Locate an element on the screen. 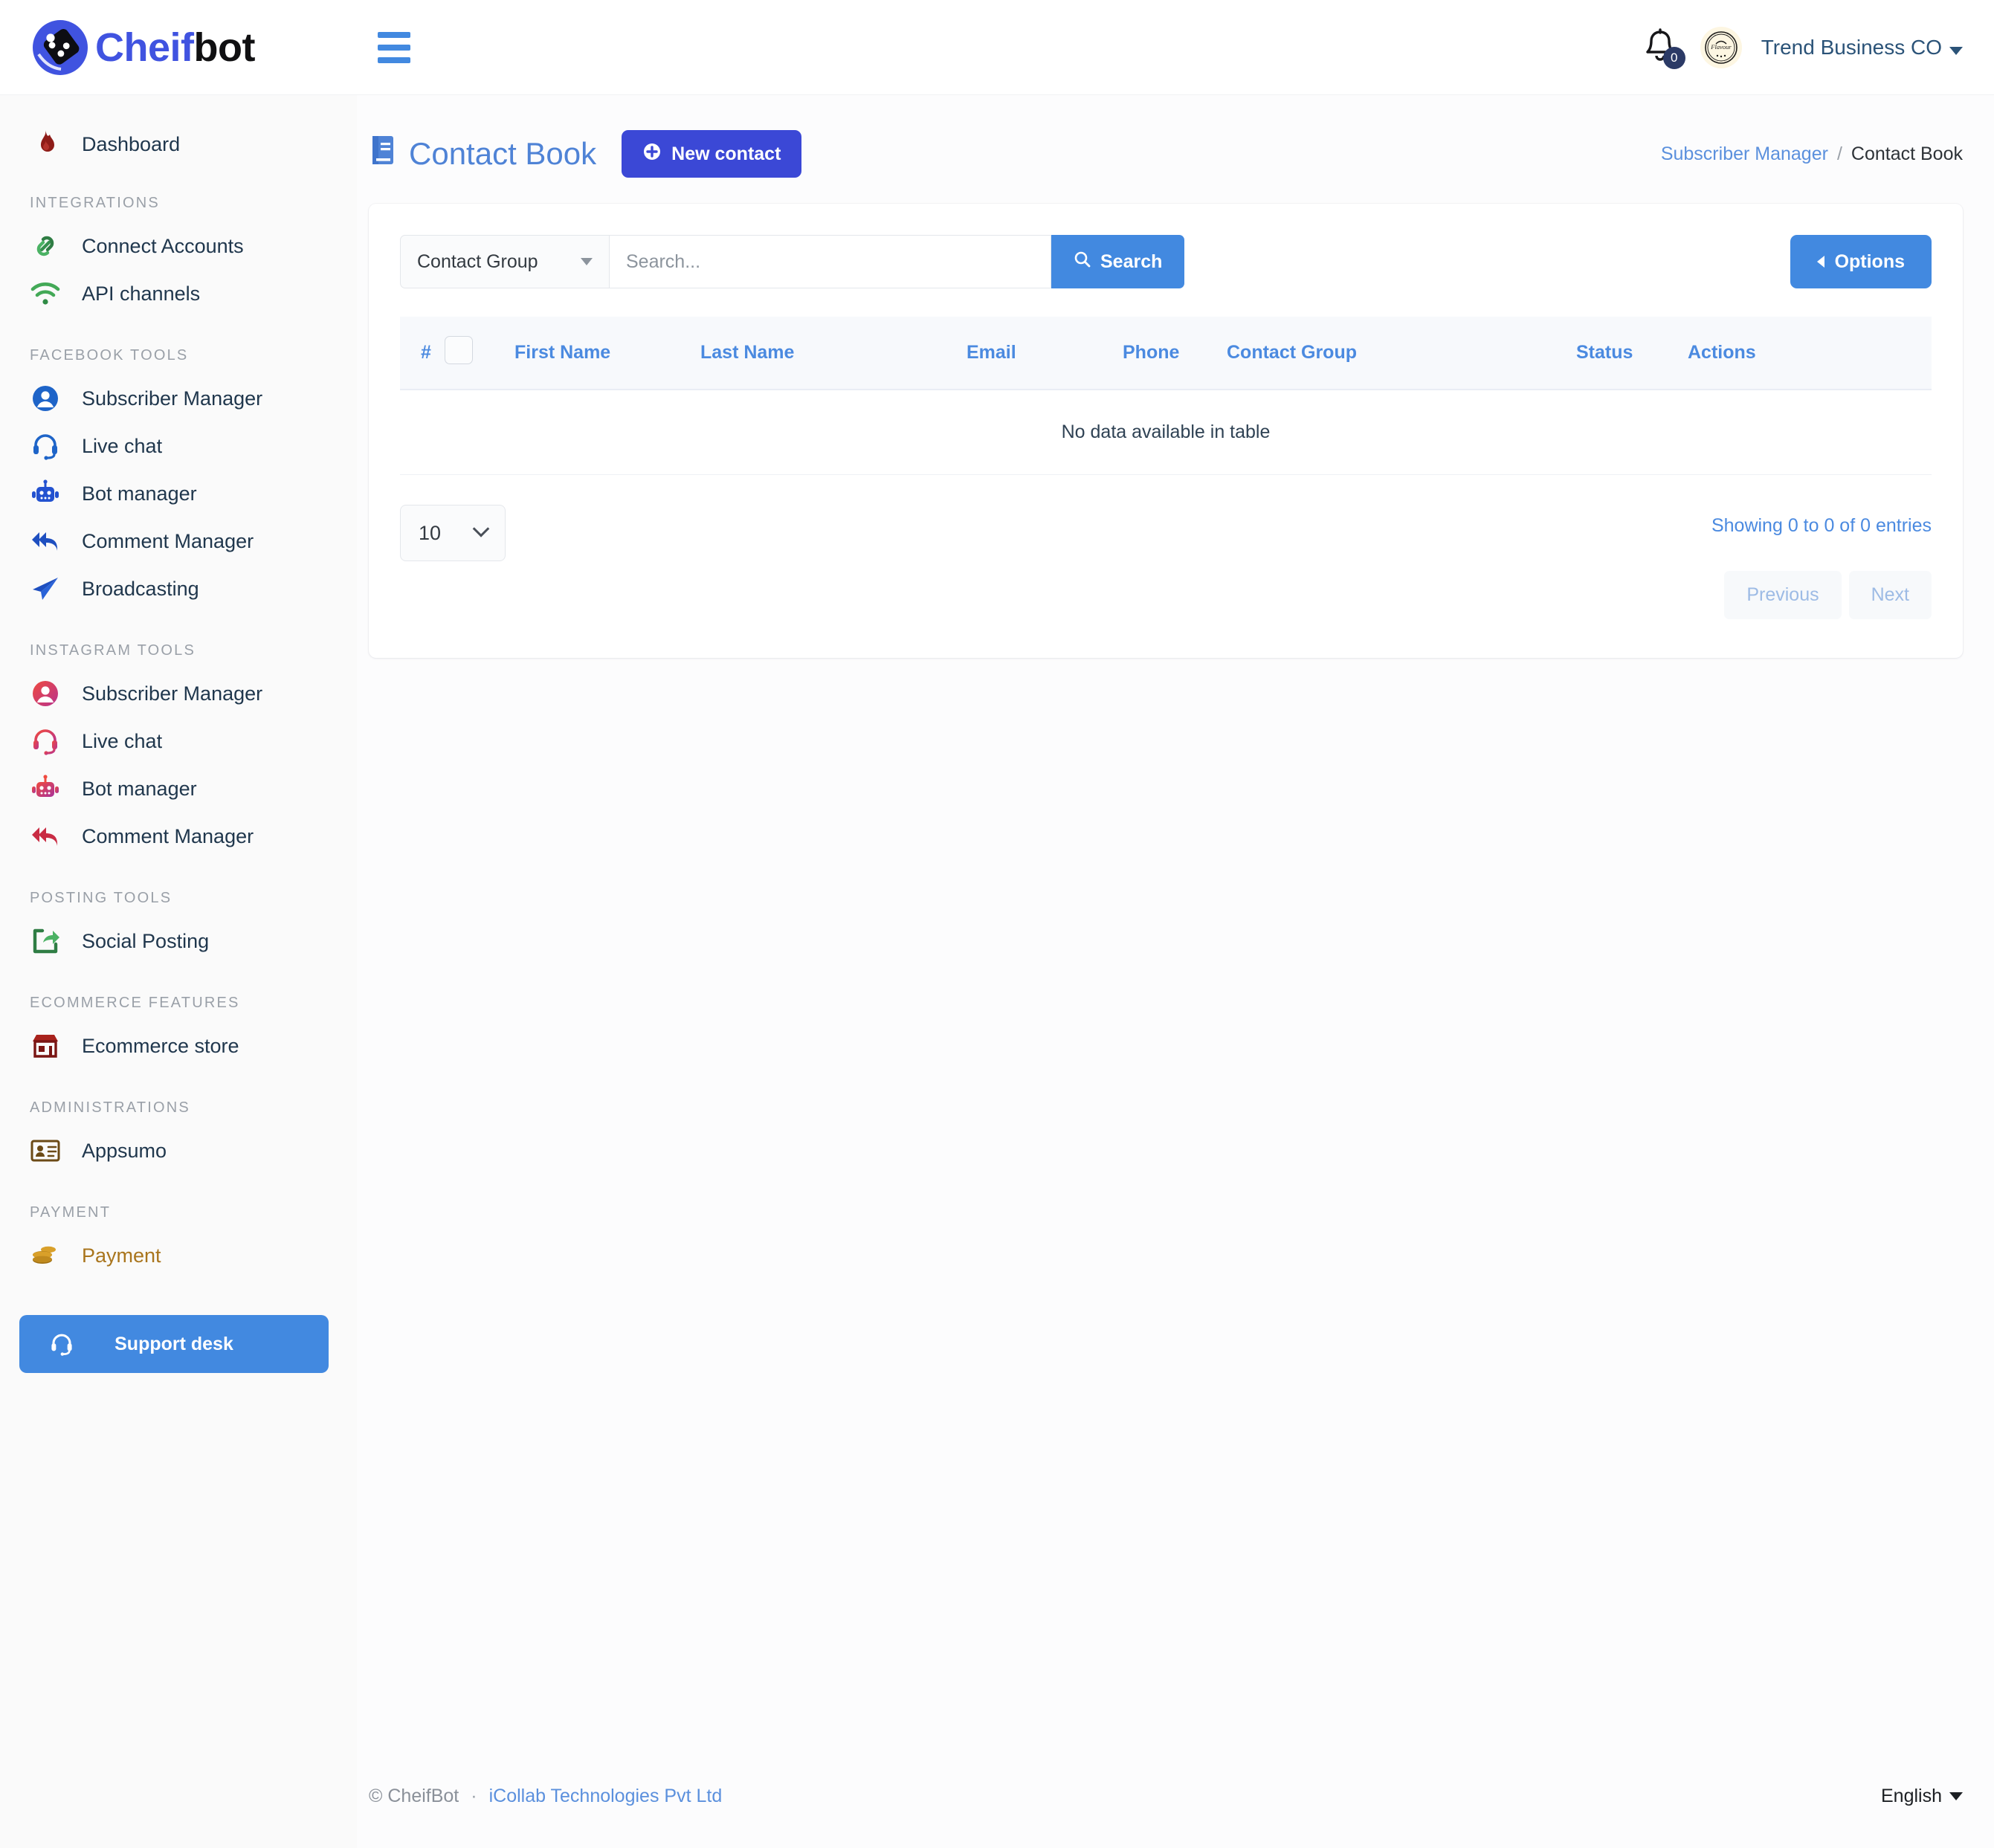 The height and width of the screenshot is (1848, 1994). new-contact-button: New contact is located at coordinates (712, 154).